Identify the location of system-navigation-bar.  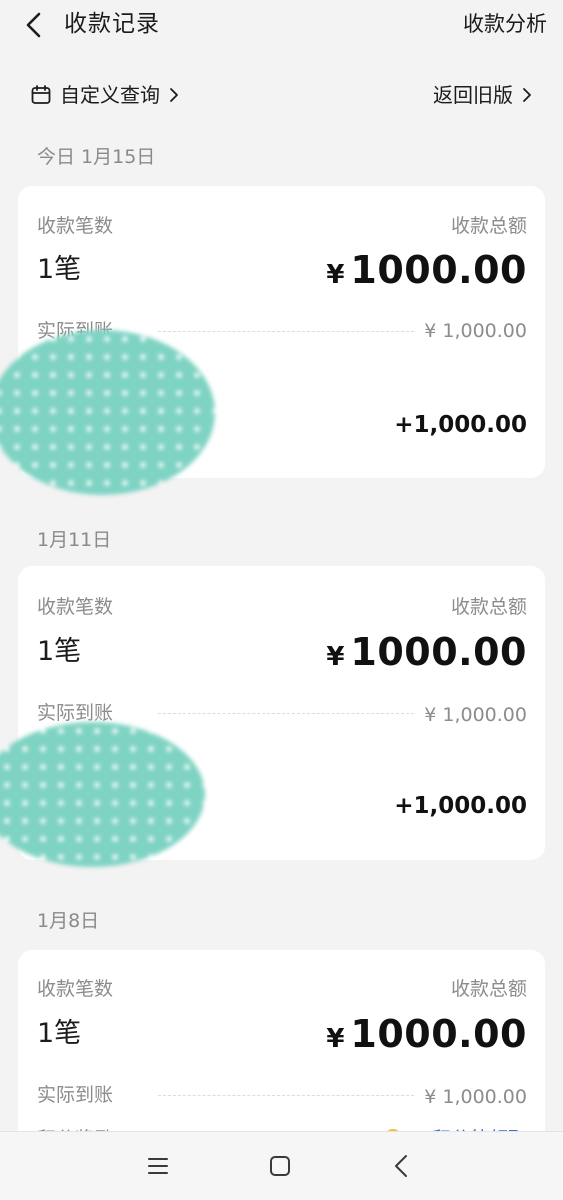
(281, 1165).